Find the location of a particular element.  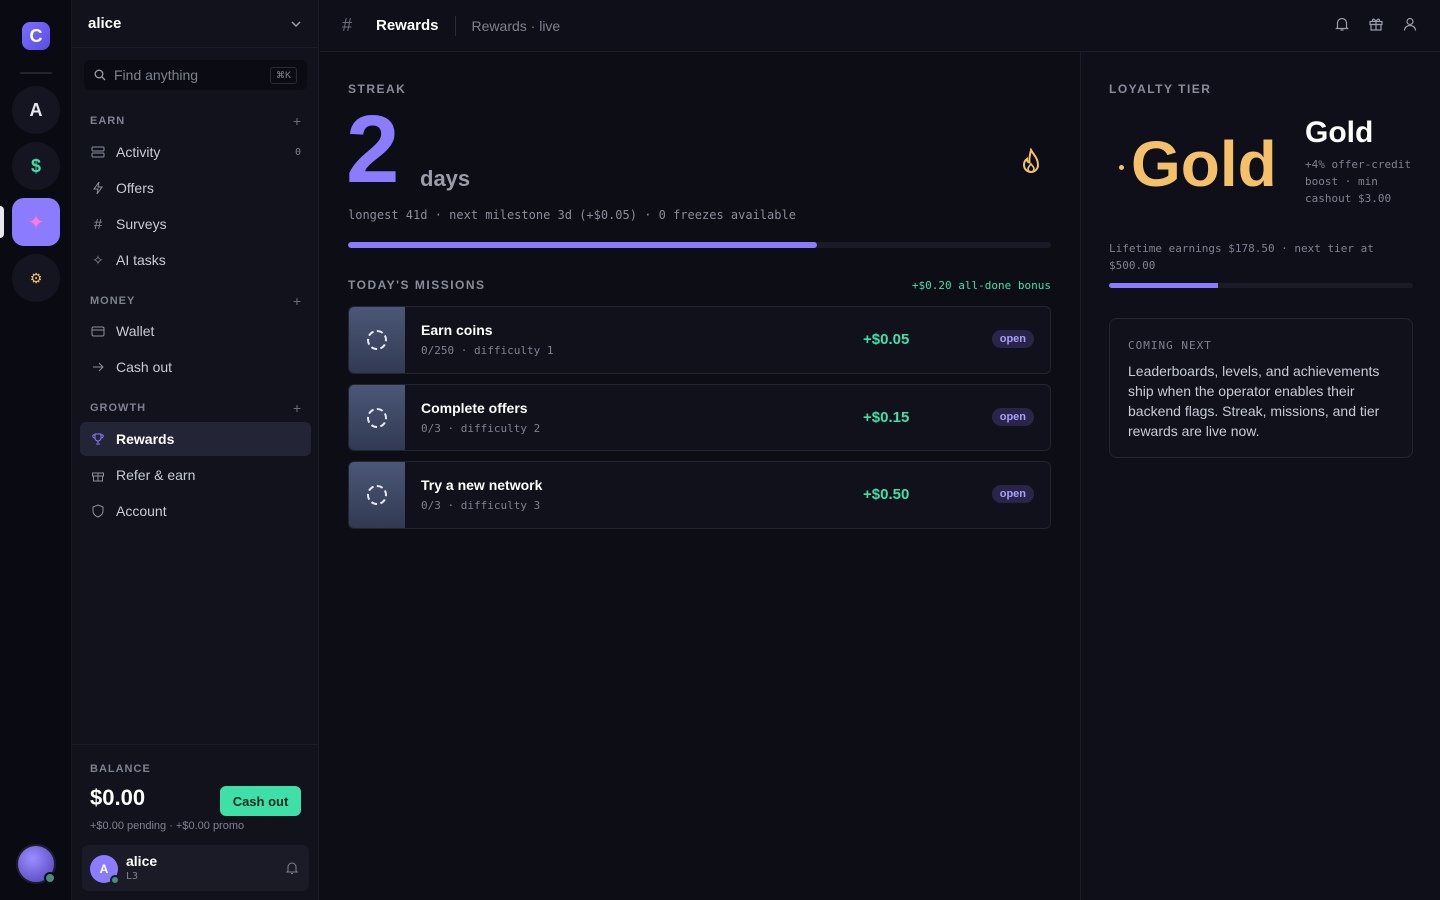

sidebar-item-surveys: # Surveys is located at coordinates (195, 224).